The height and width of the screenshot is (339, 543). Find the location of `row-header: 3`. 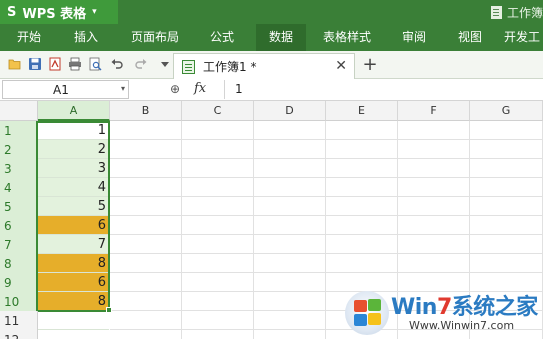

row-header: 3 is located at coordinates (19, 169).